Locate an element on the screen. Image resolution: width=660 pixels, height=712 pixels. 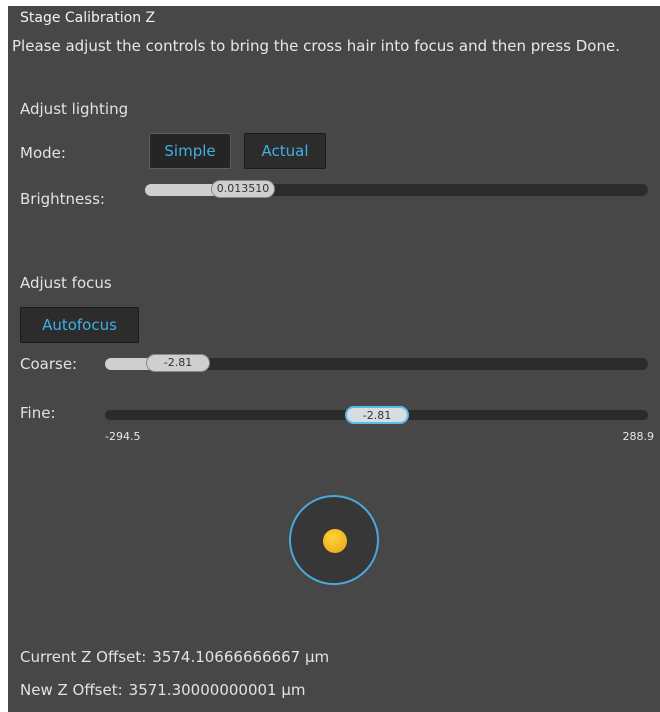
lighting-heading: Adjust lighting is located at coordinates (74, 109).